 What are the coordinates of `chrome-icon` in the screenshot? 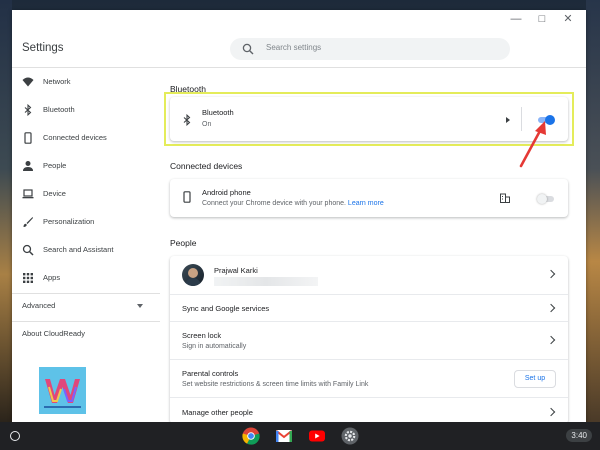 It's located at (251, 436).